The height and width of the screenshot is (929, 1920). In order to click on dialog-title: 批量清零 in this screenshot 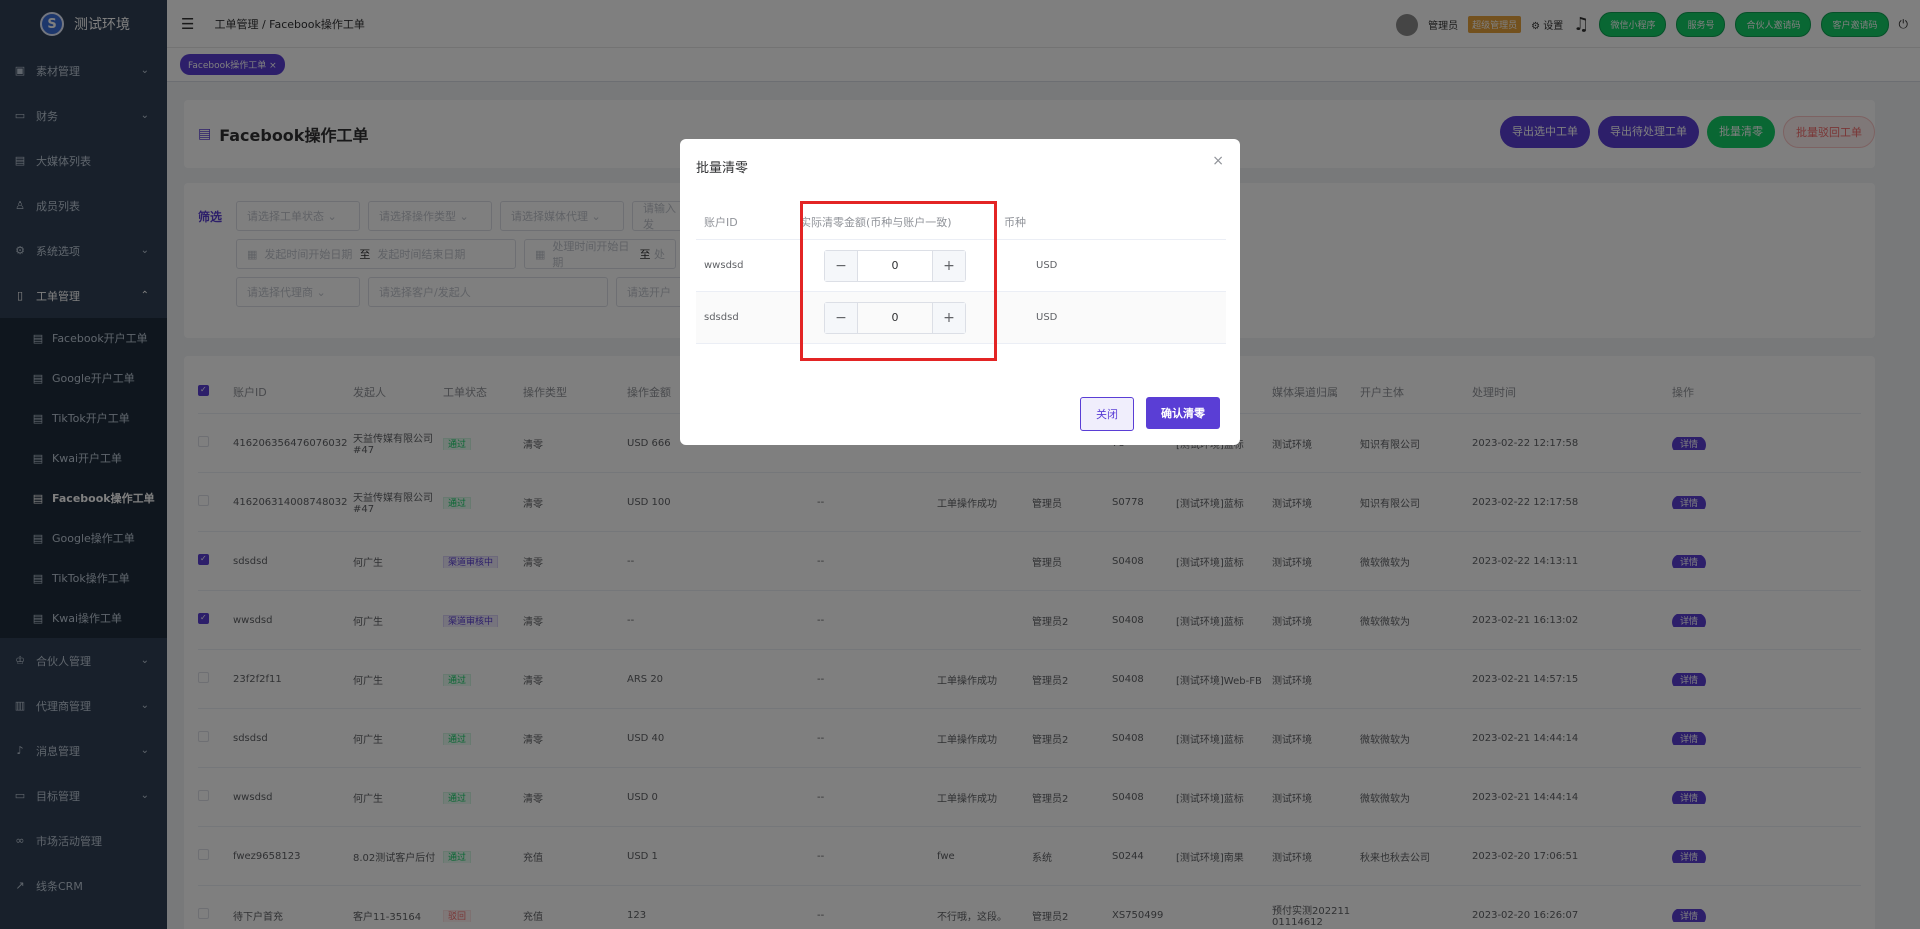, I will do `click(722, 168)`.